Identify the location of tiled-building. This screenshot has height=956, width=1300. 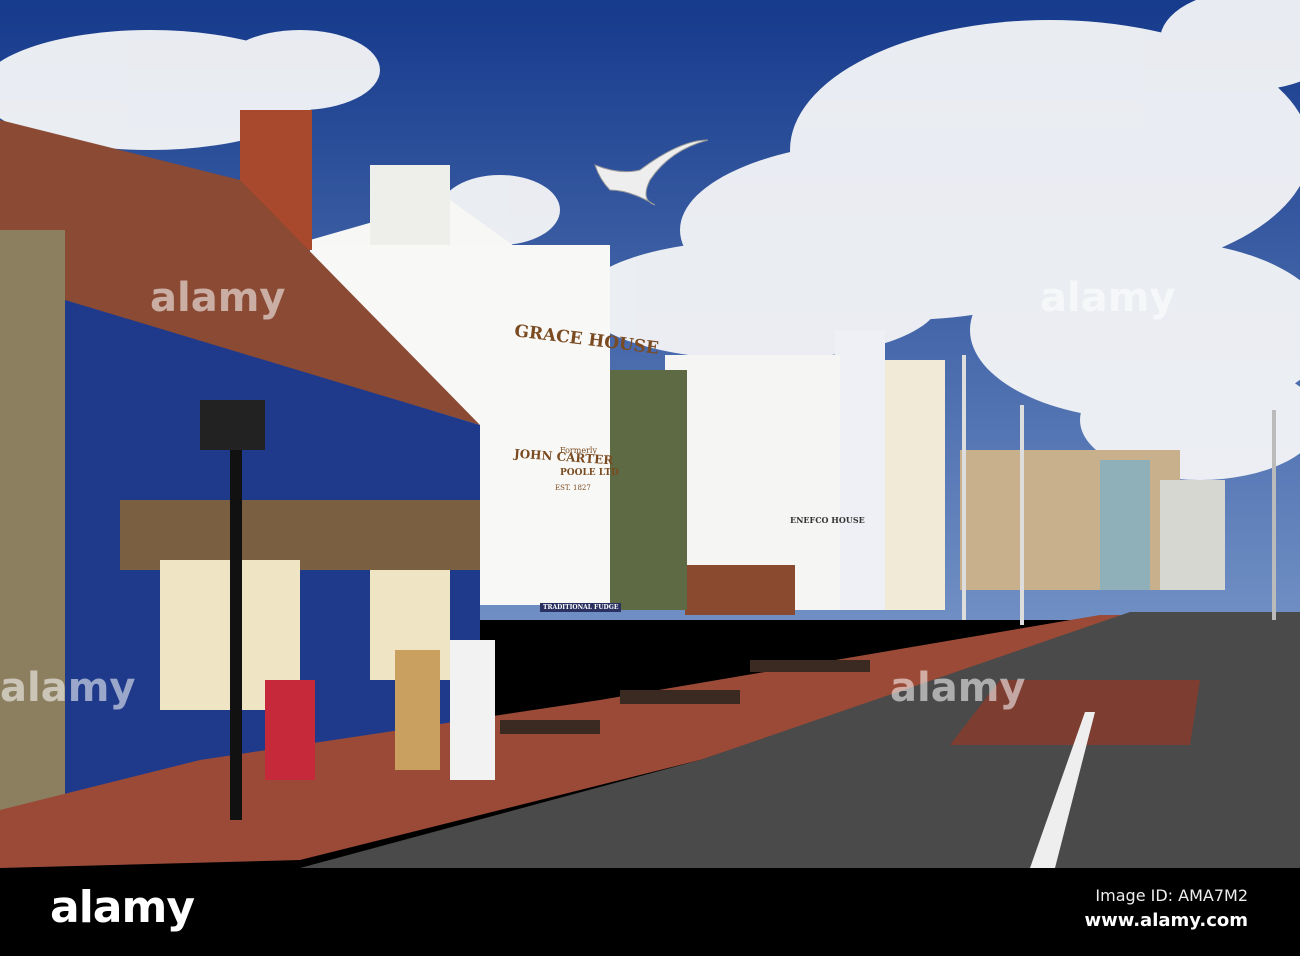
(646, 490).